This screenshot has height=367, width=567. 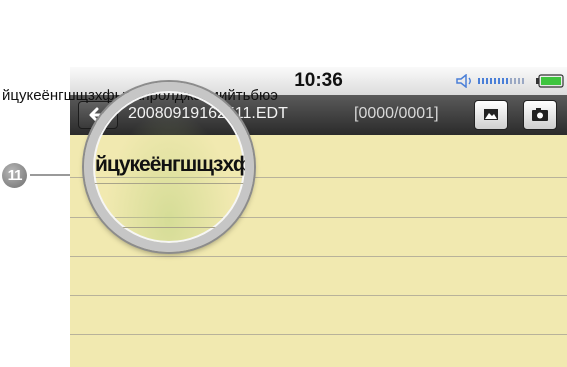 I want to click on speaker-icon, so click(x=463, y=81).